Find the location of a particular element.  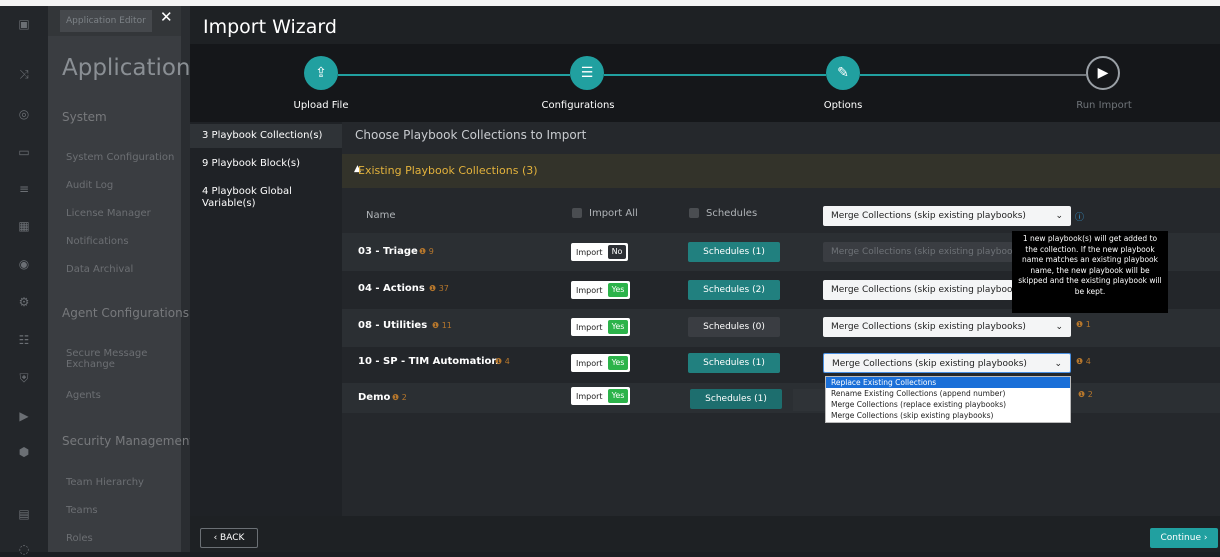

wizard-footer is located at coordinates (705, 534).